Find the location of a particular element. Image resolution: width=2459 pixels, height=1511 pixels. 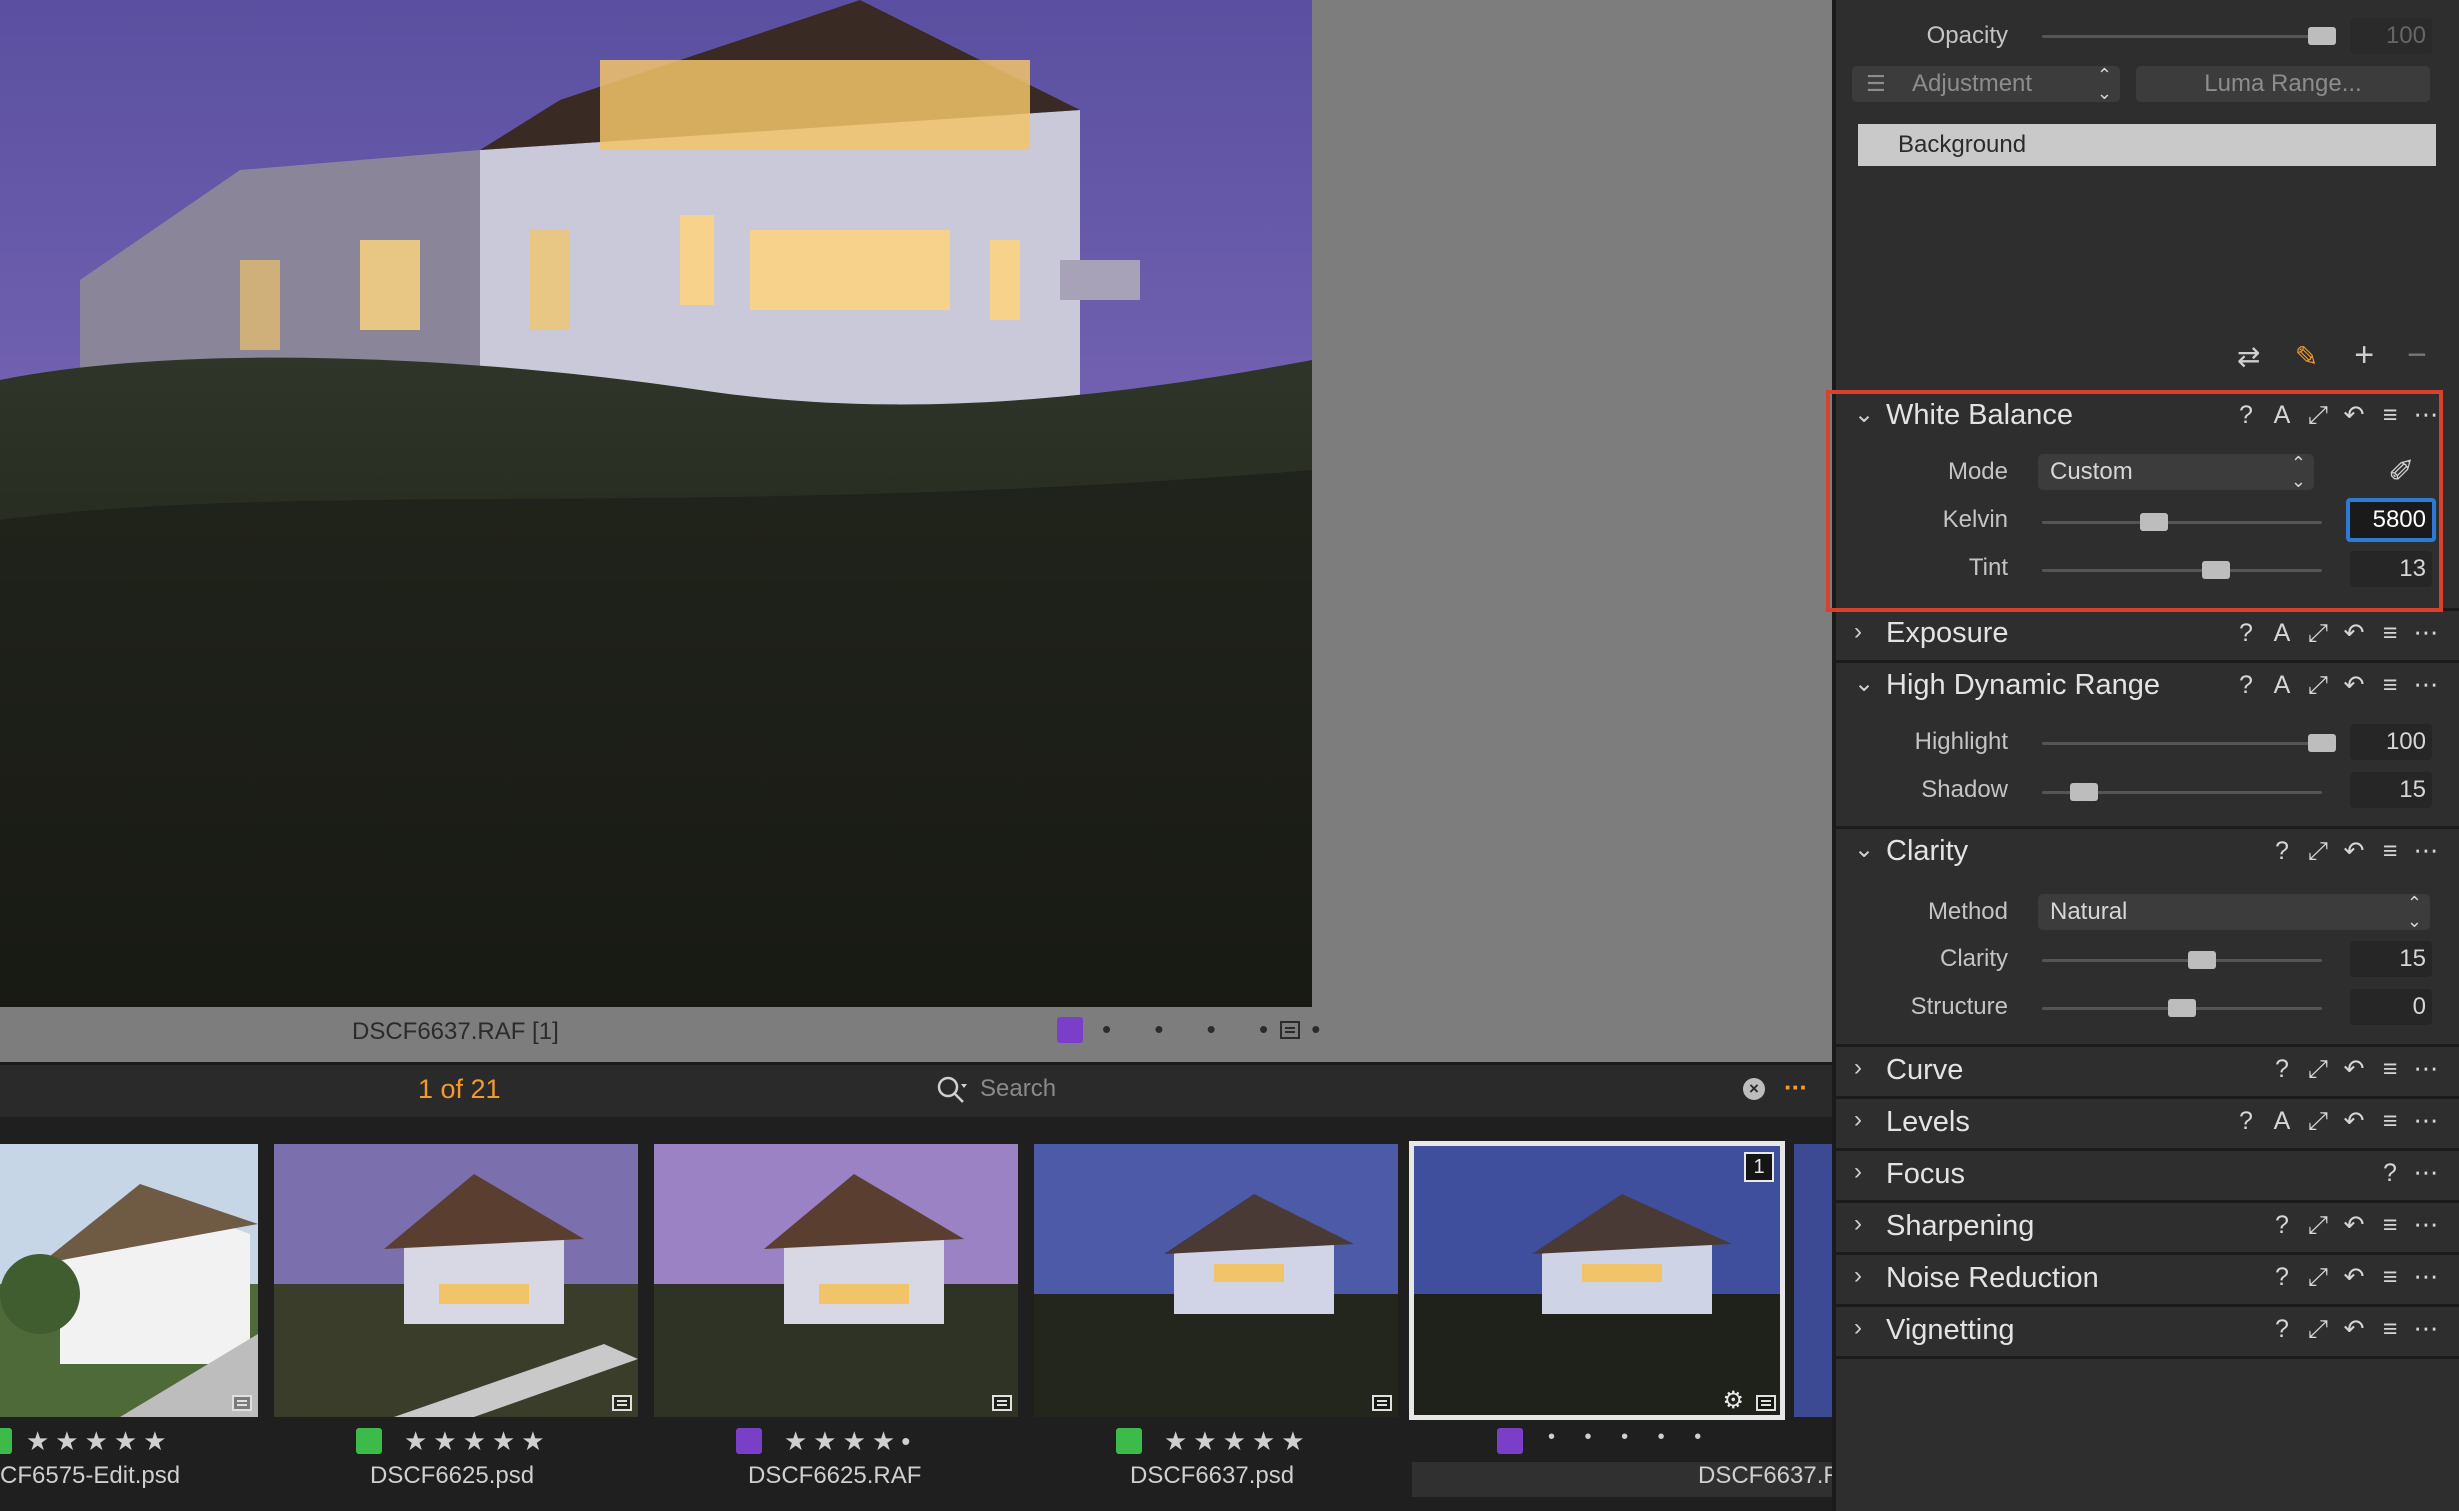

hdr-header: ⌄ High Dynamic Range ? A ⤢ ↶ ≡ ⋯ is located at coordinates (2147, 685).